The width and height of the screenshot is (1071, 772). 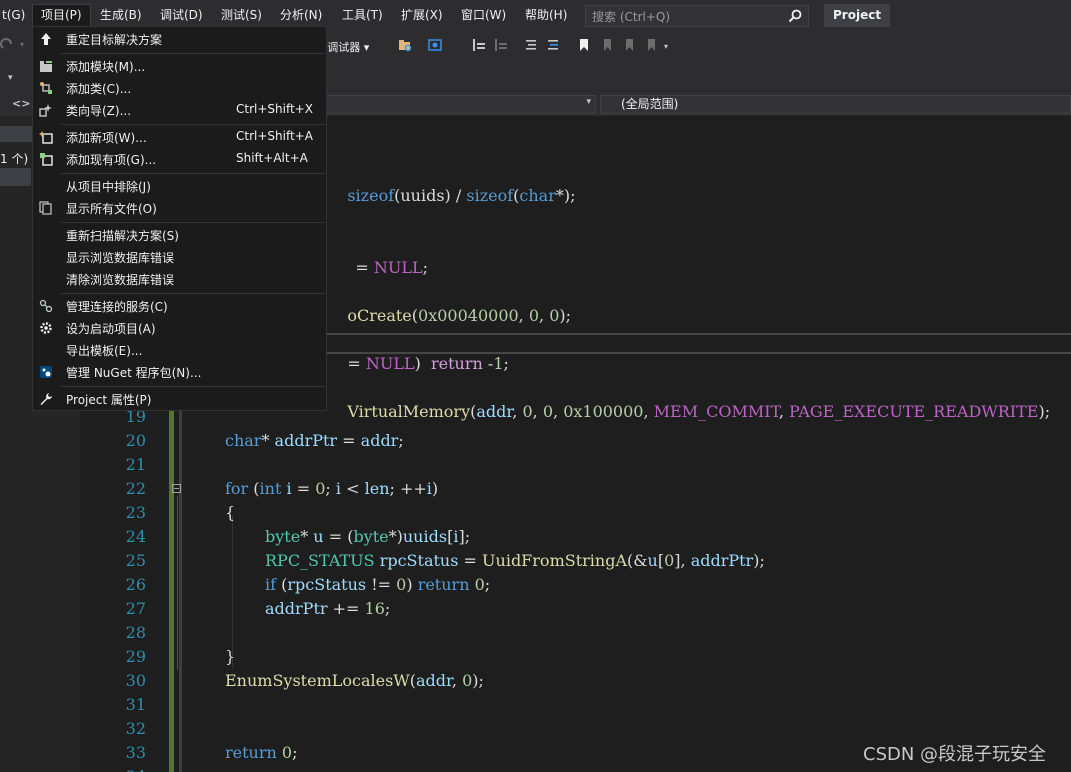 What do you see at coordinates (135, 704) in the screenshot?
I see `line-number: 31` at bounding box center [135, 704].